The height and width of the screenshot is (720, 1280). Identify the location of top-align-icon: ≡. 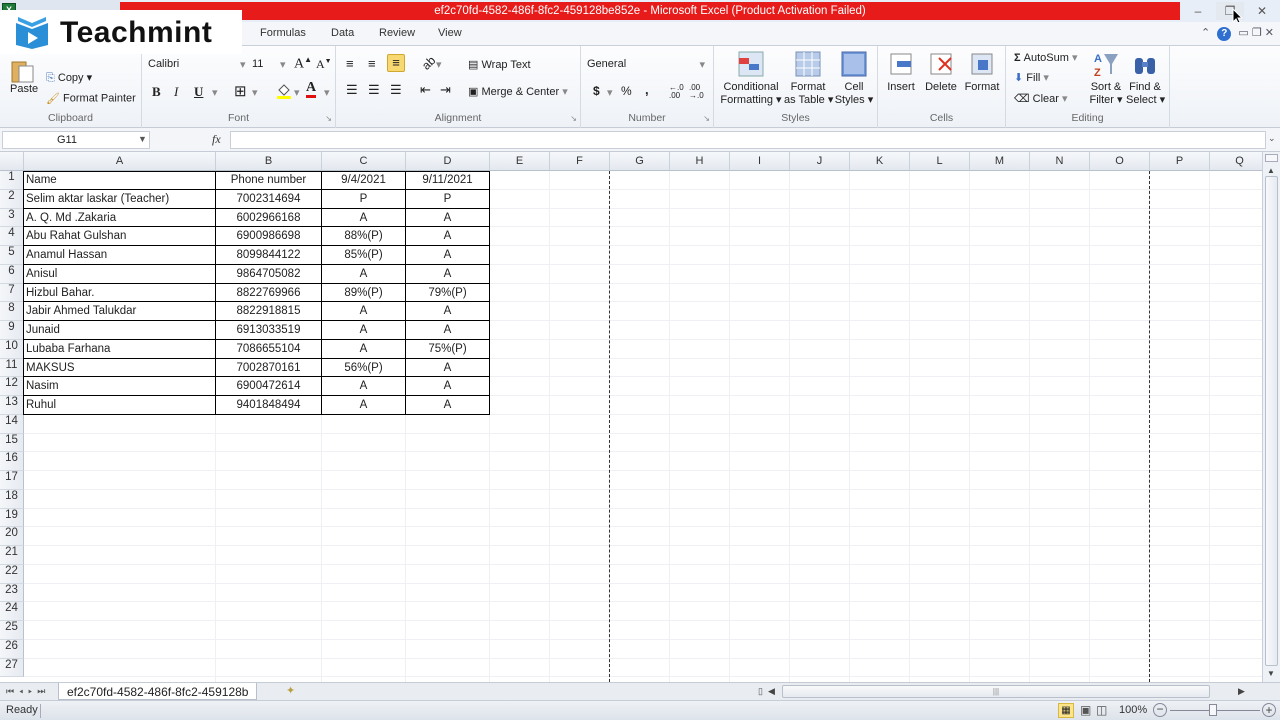
(350, 63).